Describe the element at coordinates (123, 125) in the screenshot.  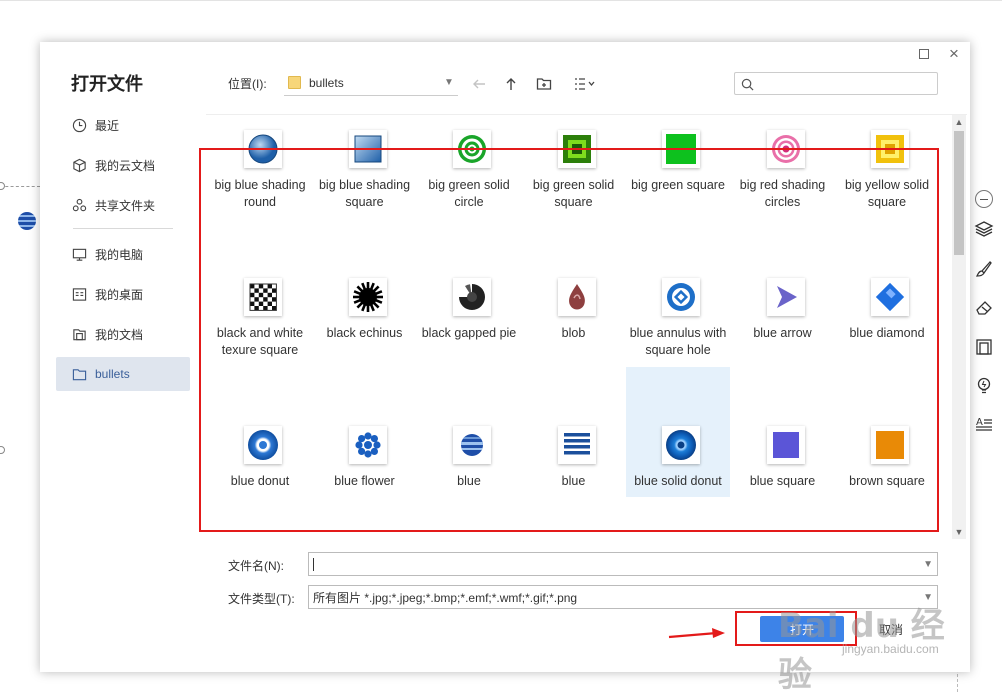
I see `sidebar-item-recent: 最近` at that location.